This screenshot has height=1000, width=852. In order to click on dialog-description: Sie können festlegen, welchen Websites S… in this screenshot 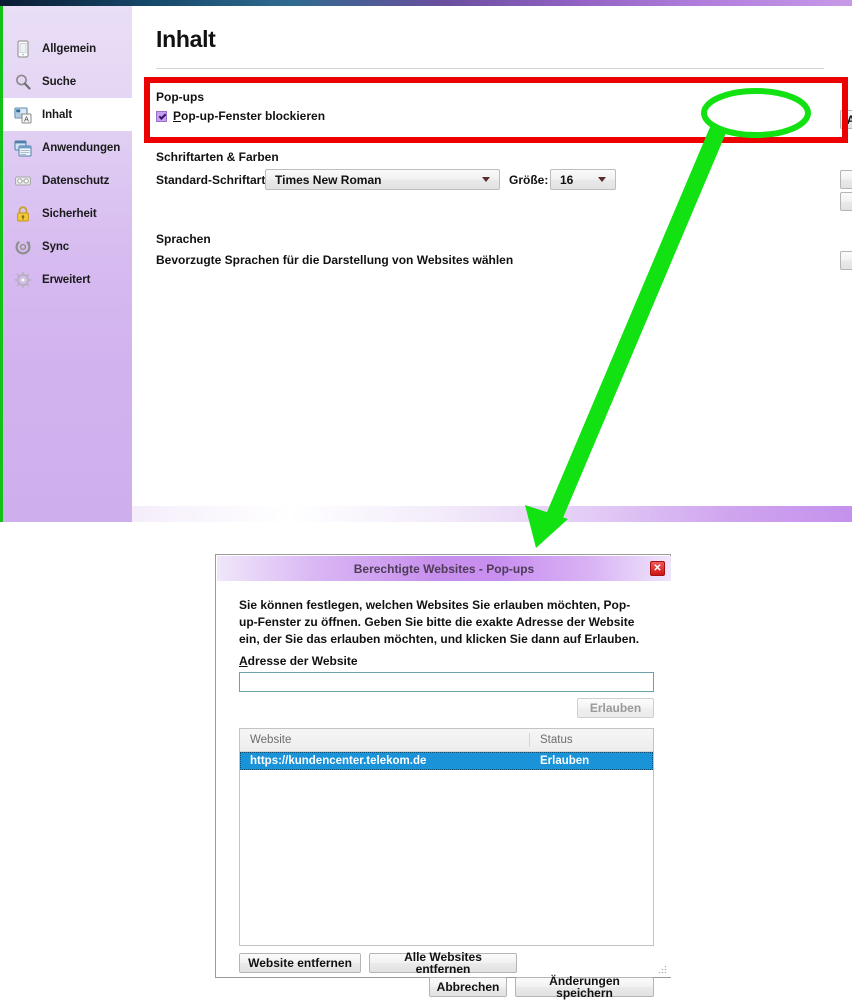, I will do `click(439, 622)`.